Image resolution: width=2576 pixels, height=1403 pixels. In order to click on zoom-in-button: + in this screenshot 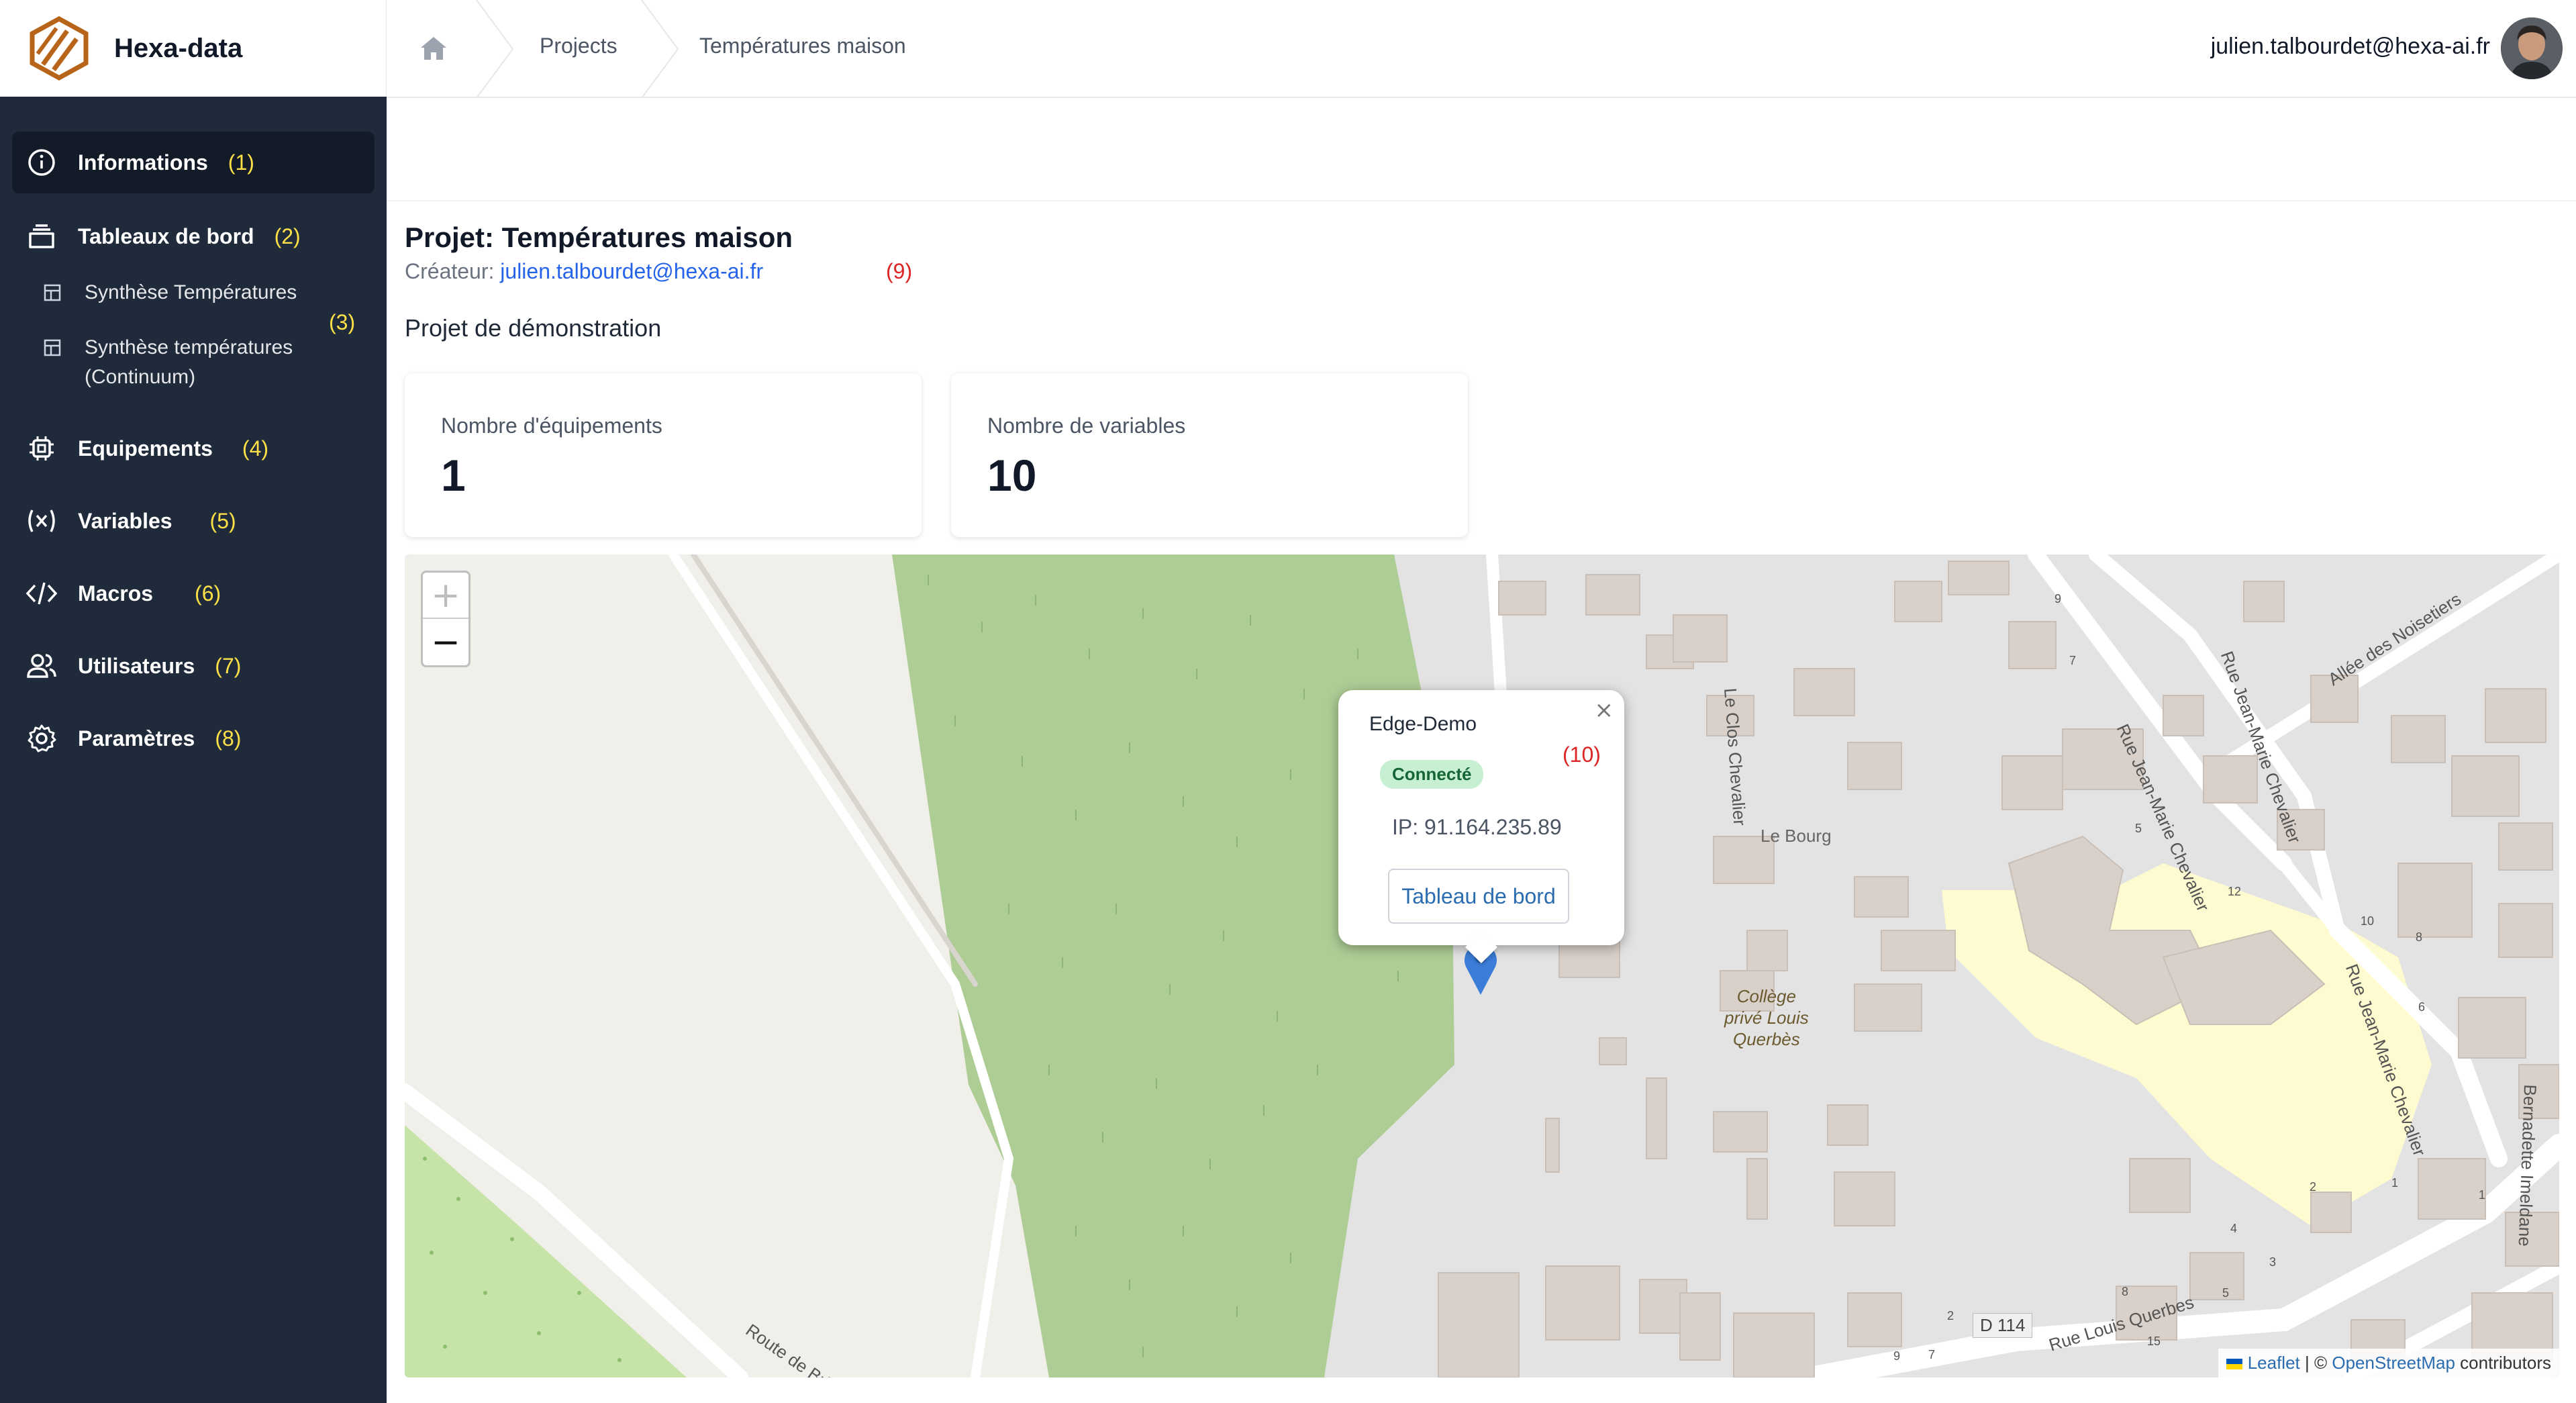, I will do `click(445, 596)`.